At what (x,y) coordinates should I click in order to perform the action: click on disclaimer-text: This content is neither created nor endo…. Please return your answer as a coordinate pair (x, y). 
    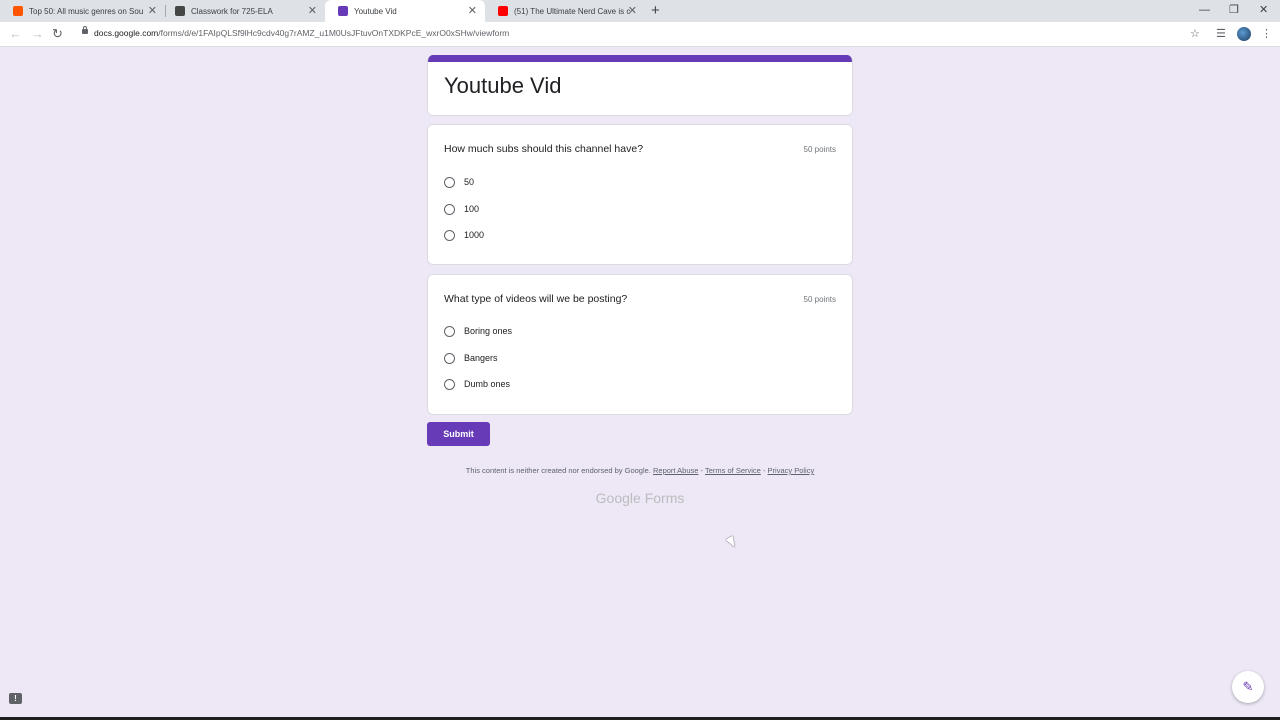
    Looking at the image, I should click on (558, 470).